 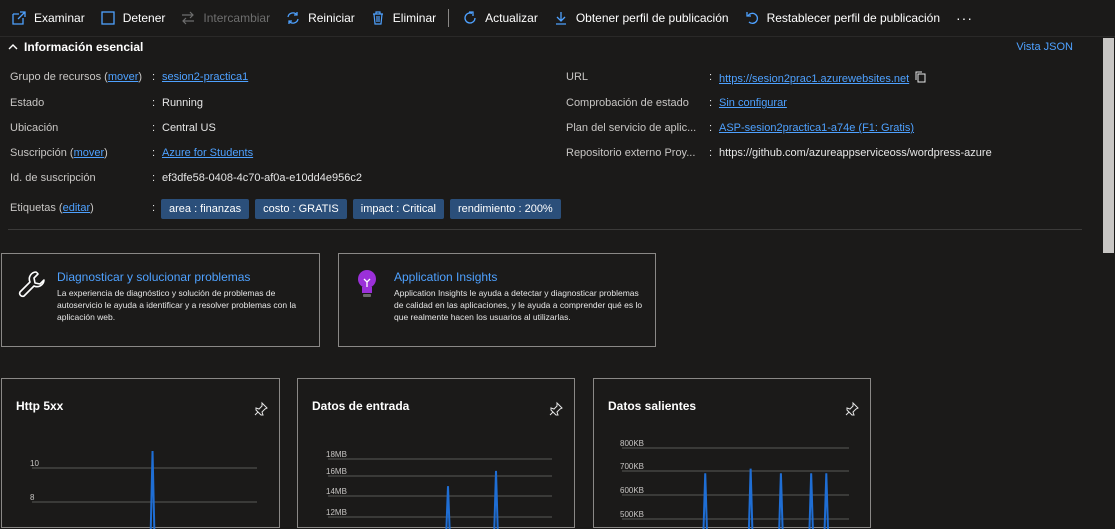 I want to click on health-check-label: Comprobación de estado, so click(x=627, y=103).